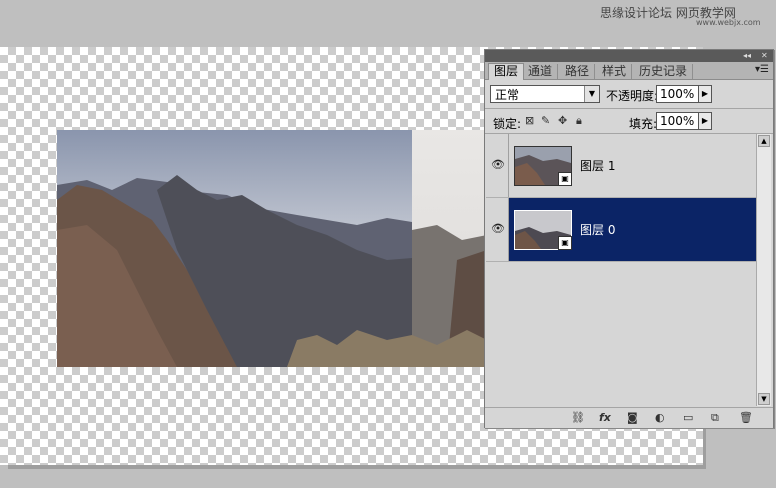  I want to click on folder-icon: ▭, so click(688, 417).